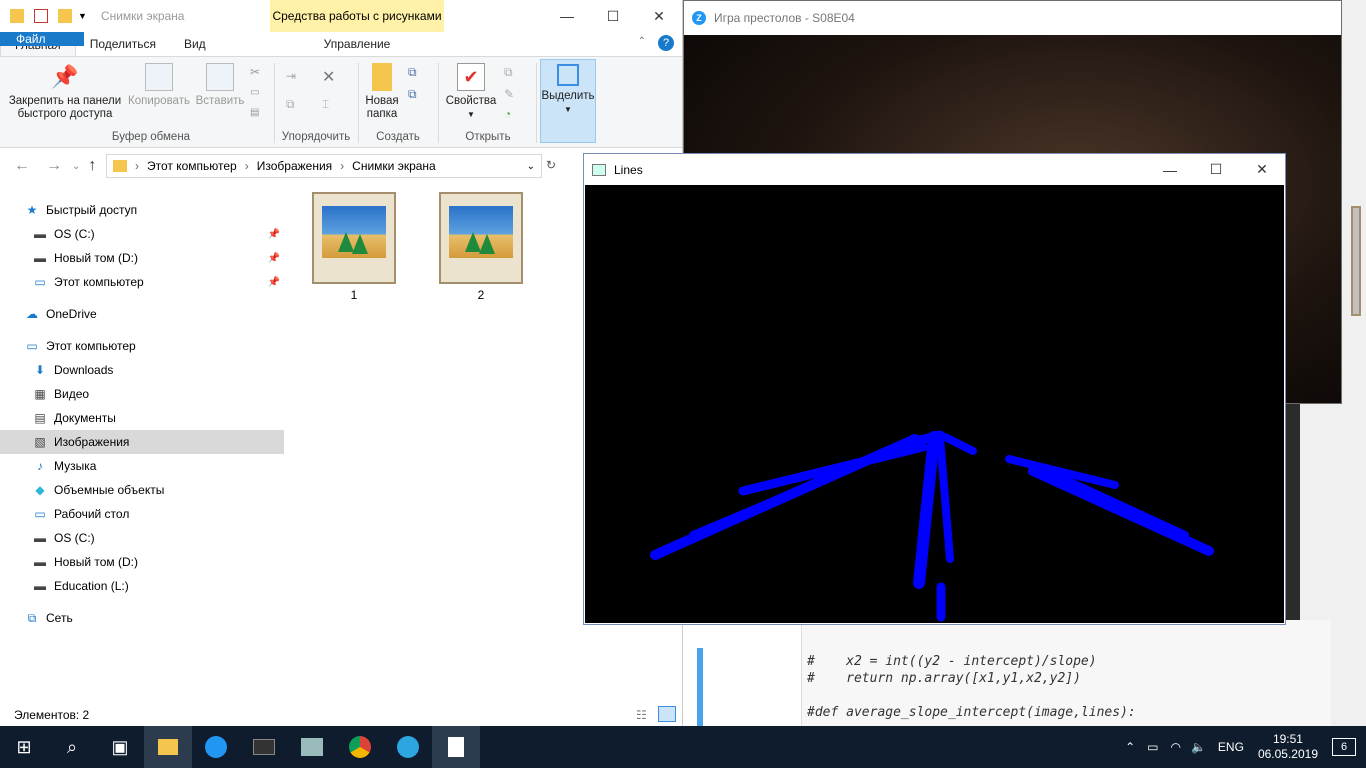 This screenshot has height=768, width=1366. I want to click on pin-quick-access-button: 📌 Закрепить на панели быстрого доступа, so click(65, 92).